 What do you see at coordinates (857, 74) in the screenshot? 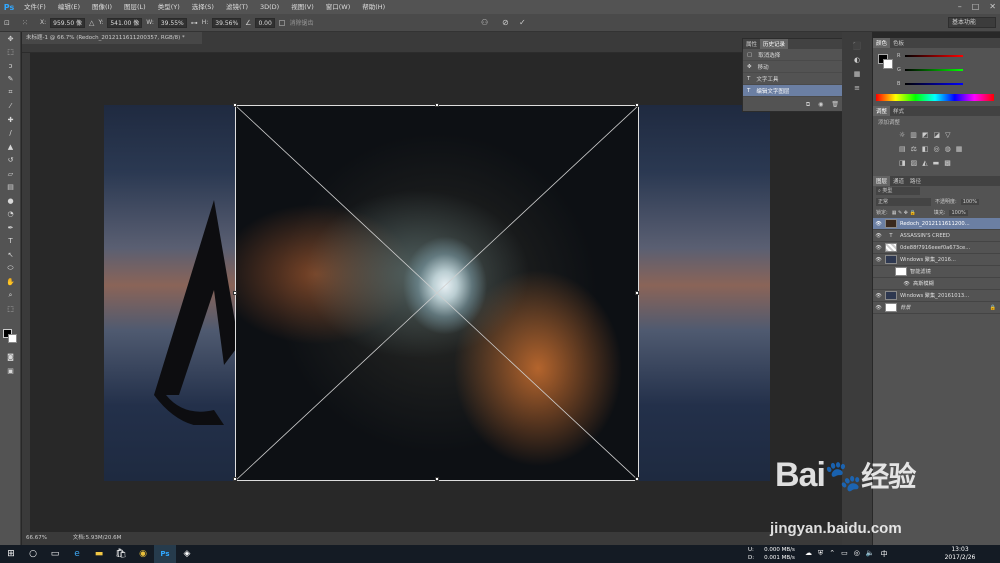
I see `styles-dock-icon: ▦` at bounding box center [857, 74].